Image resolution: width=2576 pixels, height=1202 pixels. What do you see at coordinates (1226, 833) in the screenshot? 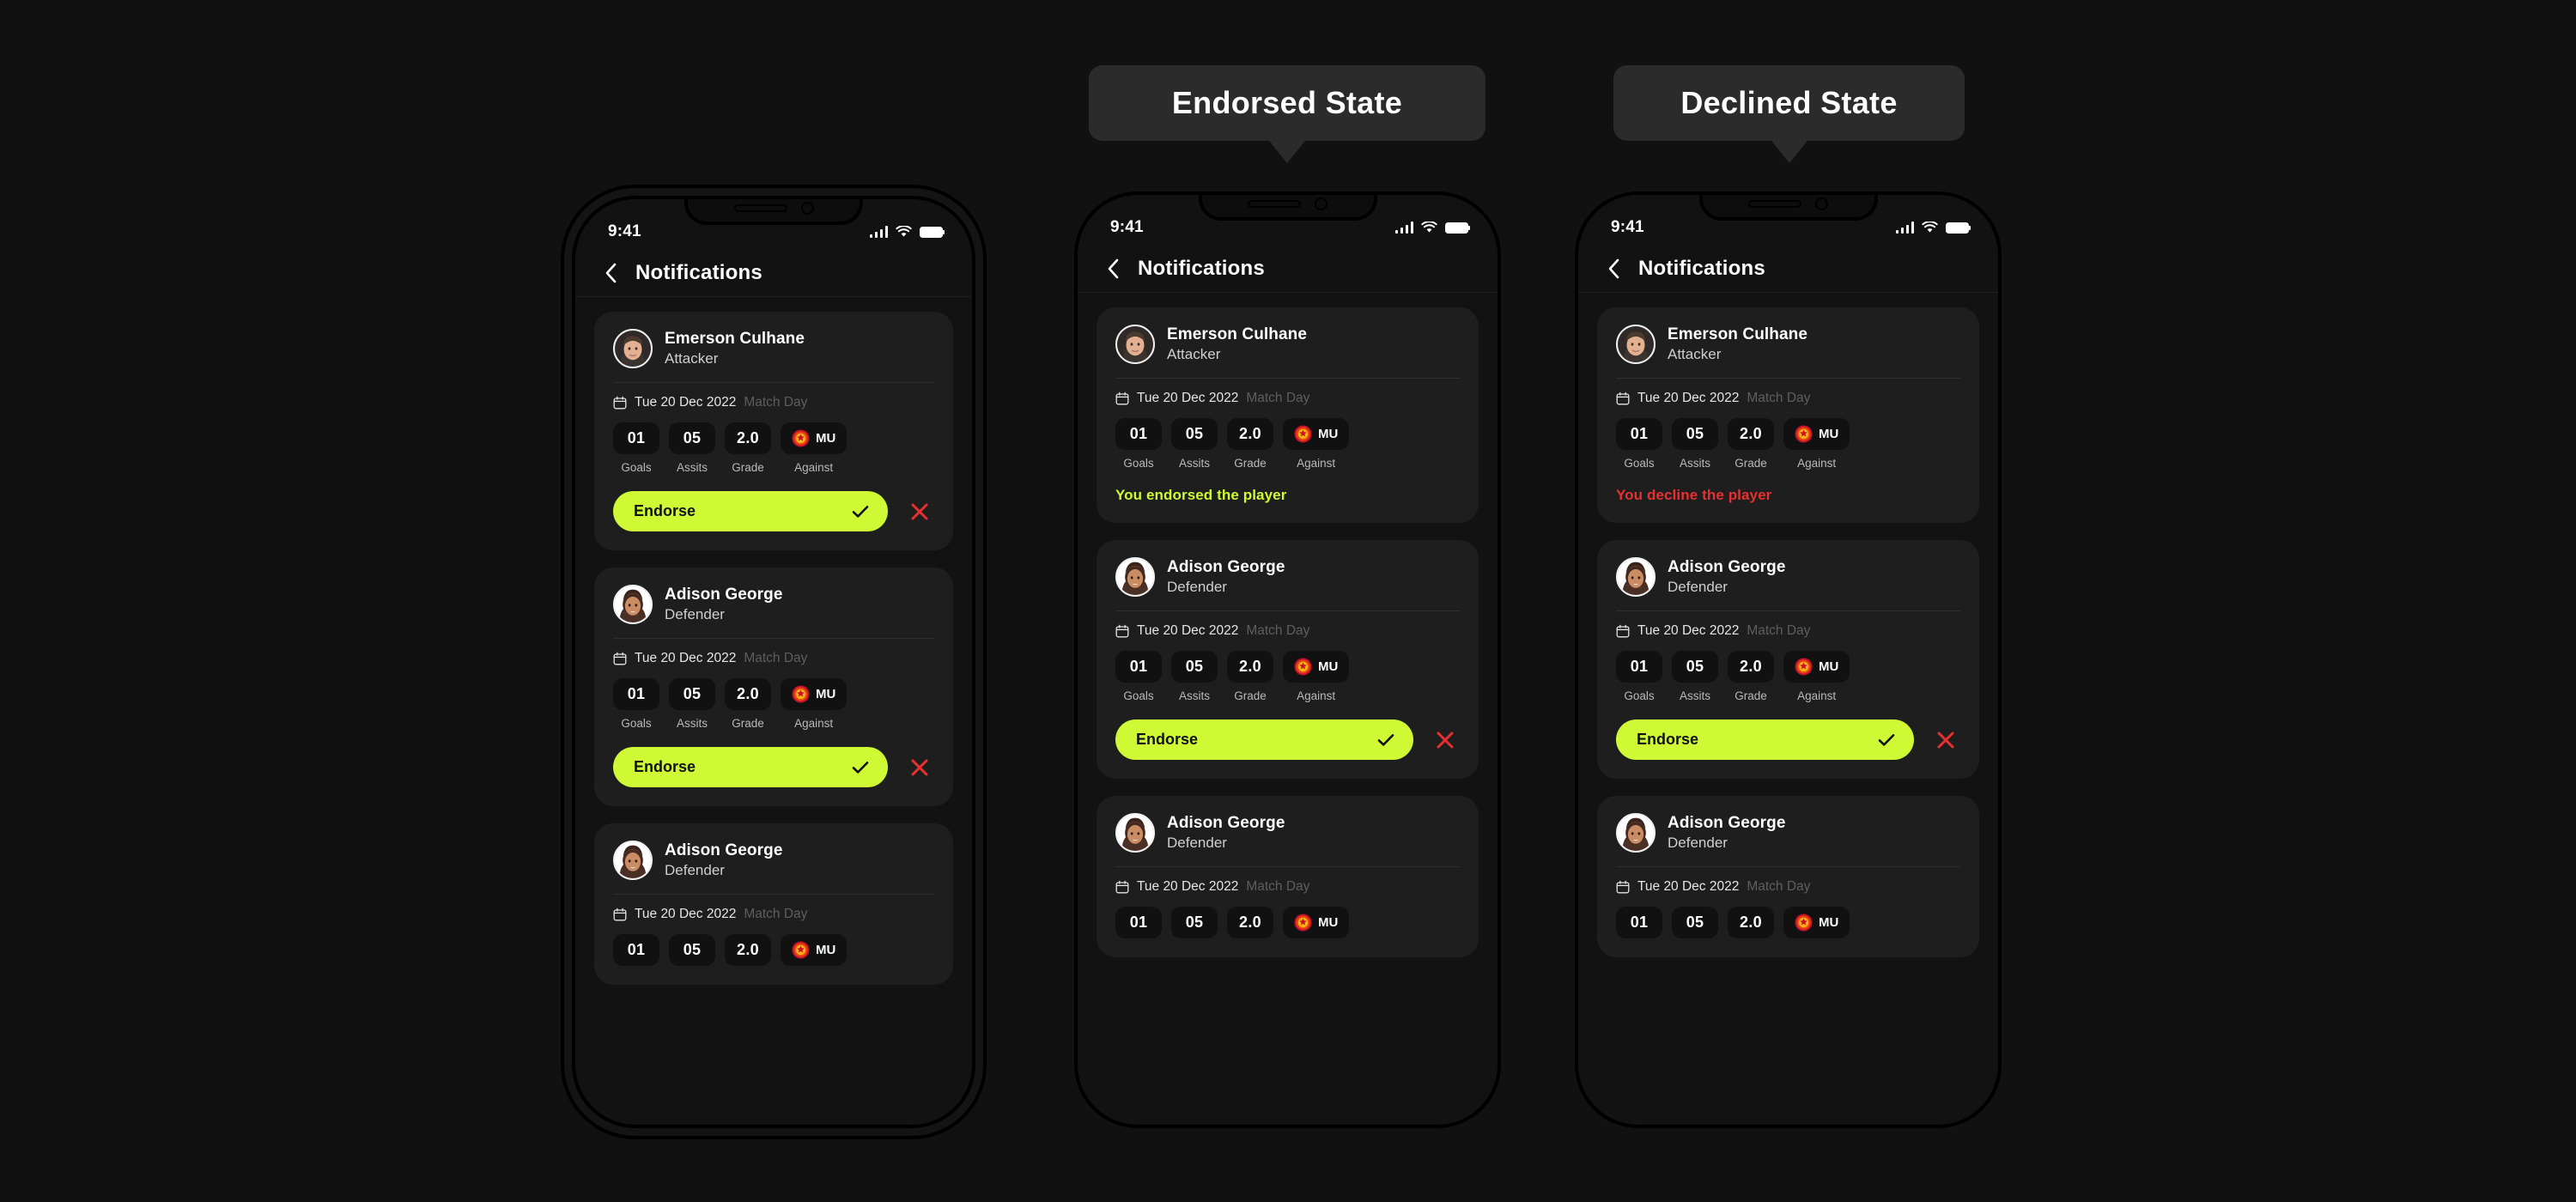
I see `player-identity: Adison George Defender` at bounding box center [1226, 833].